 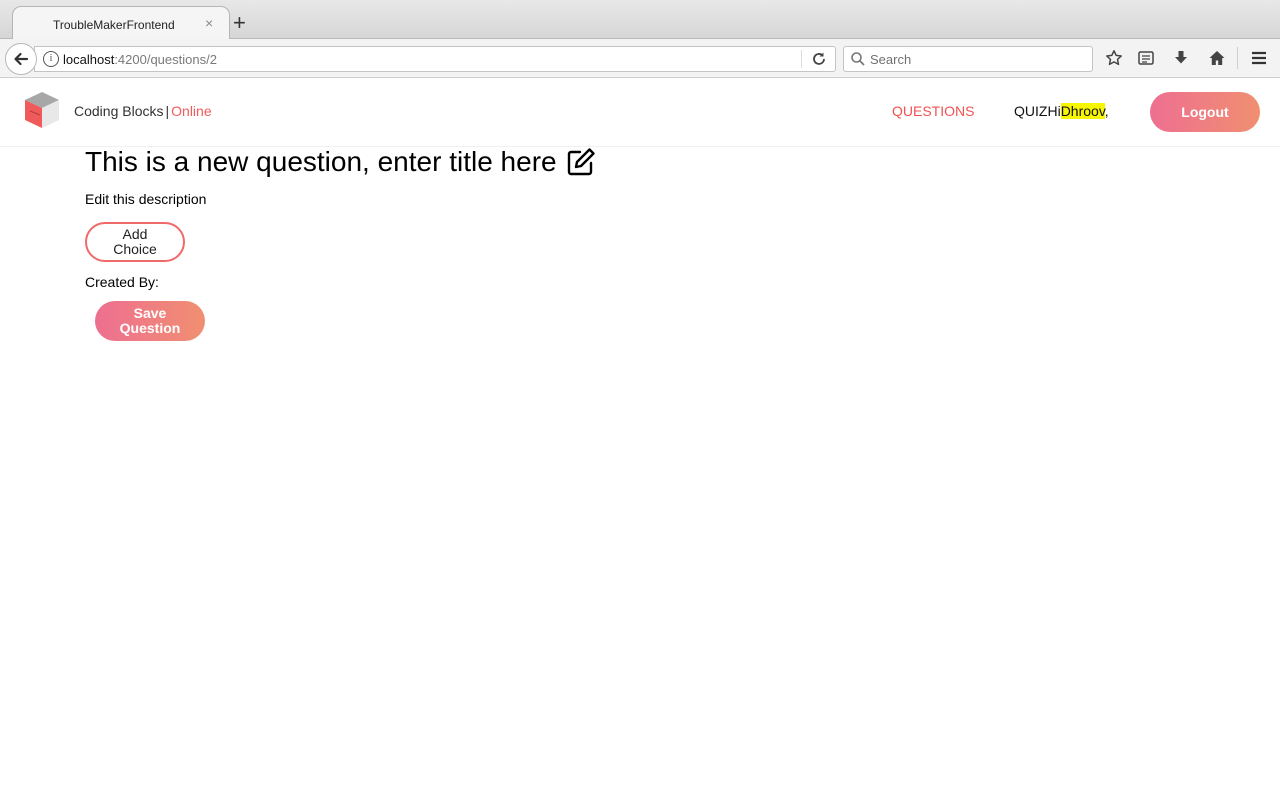 What do you see at coordinates (51, 59) in the screenshot?
I see `info-icon: i` at bounding box center [51, 59].